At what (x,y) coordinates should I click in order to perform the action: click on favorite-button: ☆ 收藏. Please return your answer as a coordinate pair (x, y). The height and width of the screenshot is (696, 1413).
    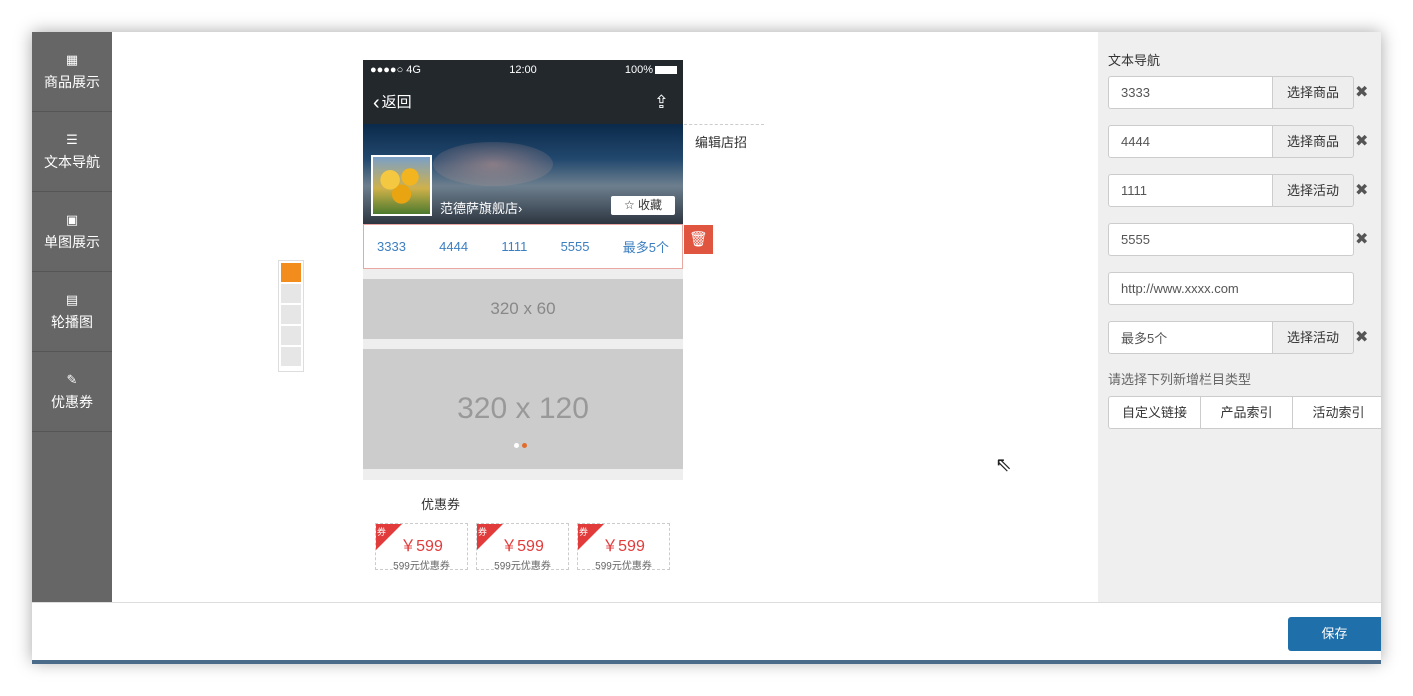
    Looking at the image, I should click on (643, 205).